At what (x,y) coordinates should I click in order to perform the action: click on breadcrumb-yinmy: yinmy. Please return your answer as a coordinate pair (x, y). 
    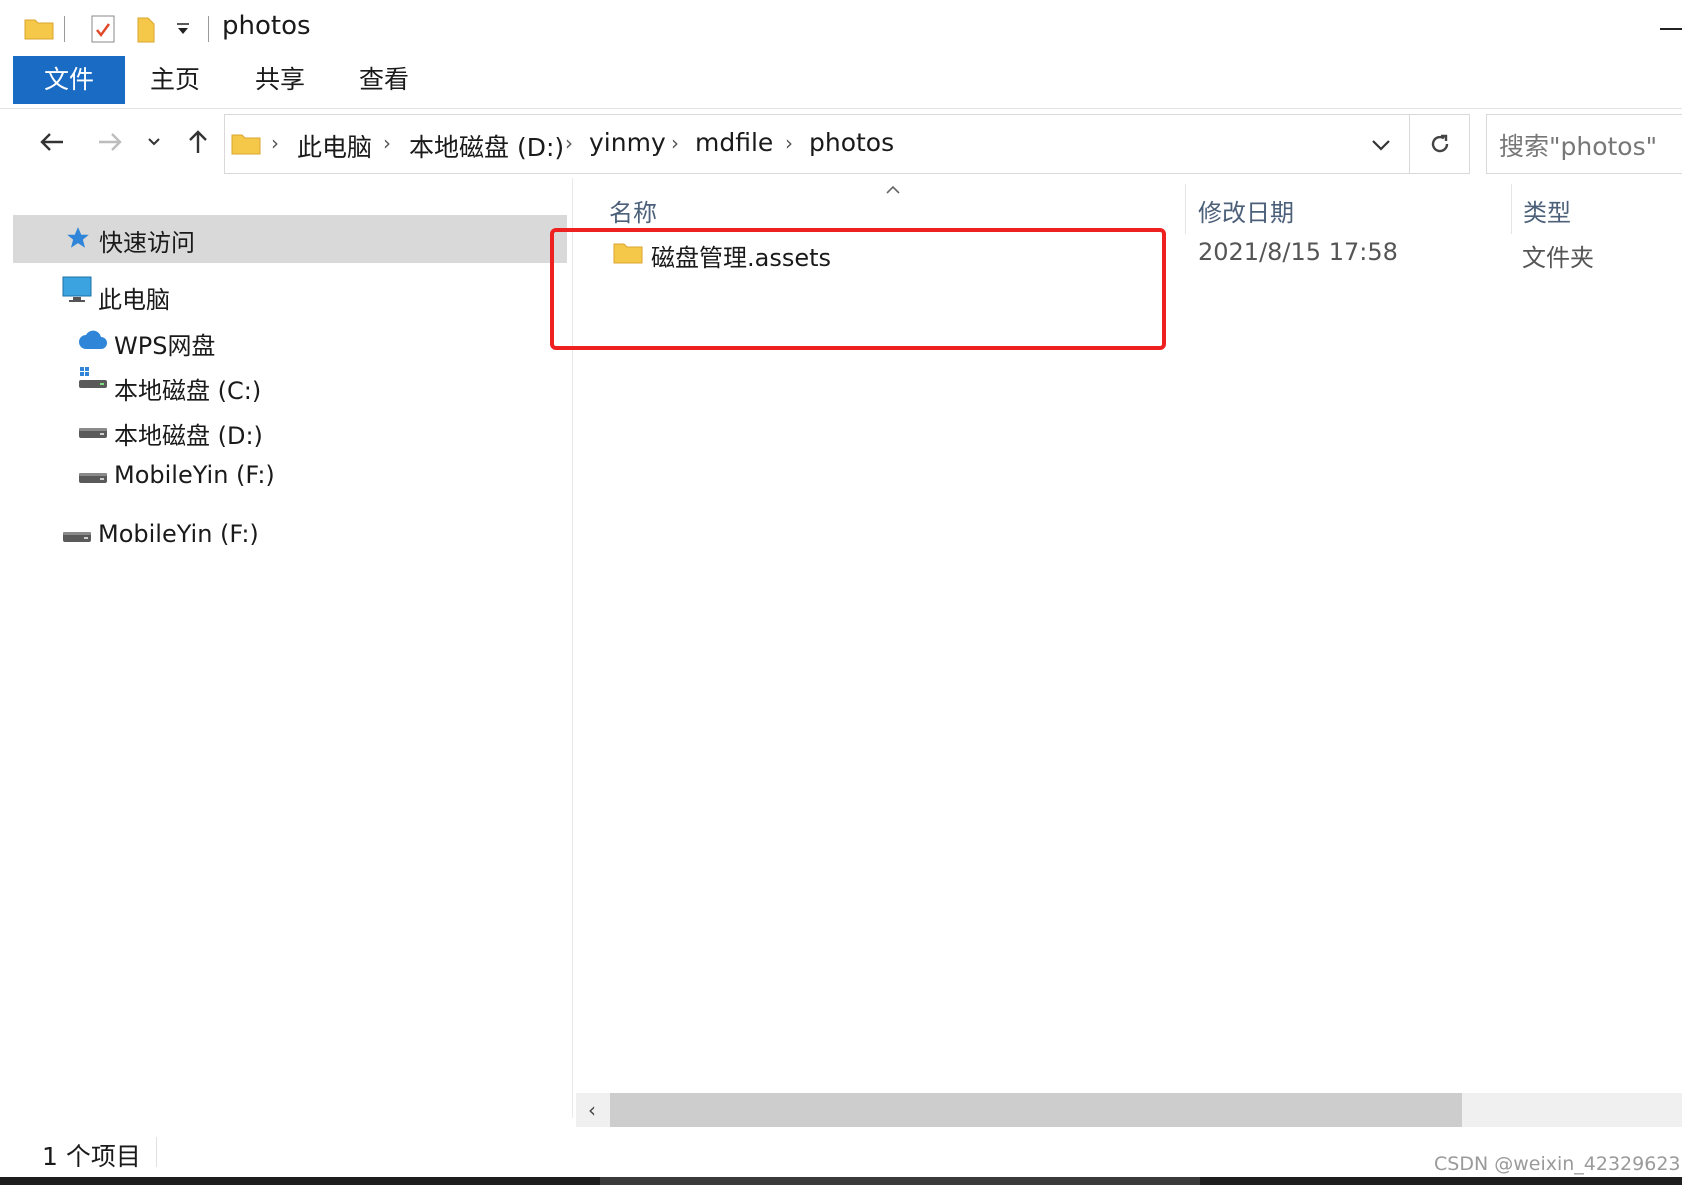
    Looking at the image, I should click on (627, 142).